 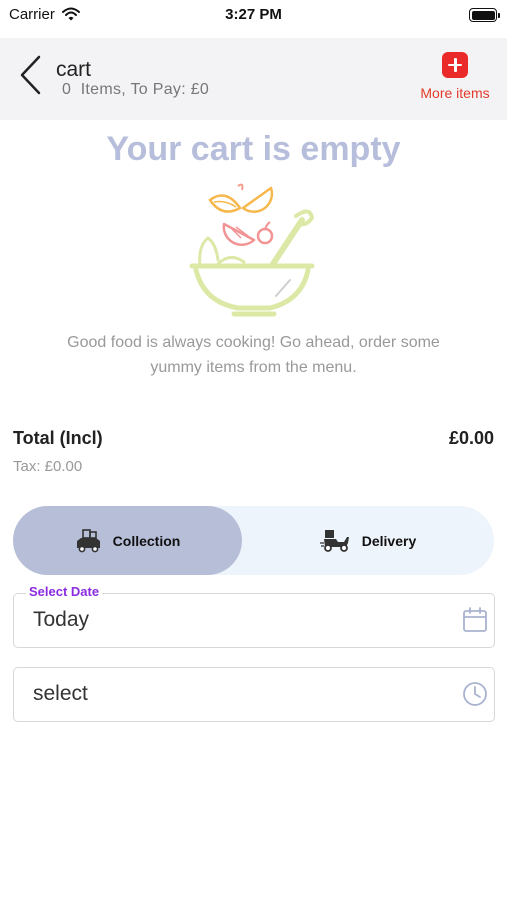 What do you see at coordinates (455, 65) in the screenshot?
I see `add-icon` at bounding box center [455, 65].